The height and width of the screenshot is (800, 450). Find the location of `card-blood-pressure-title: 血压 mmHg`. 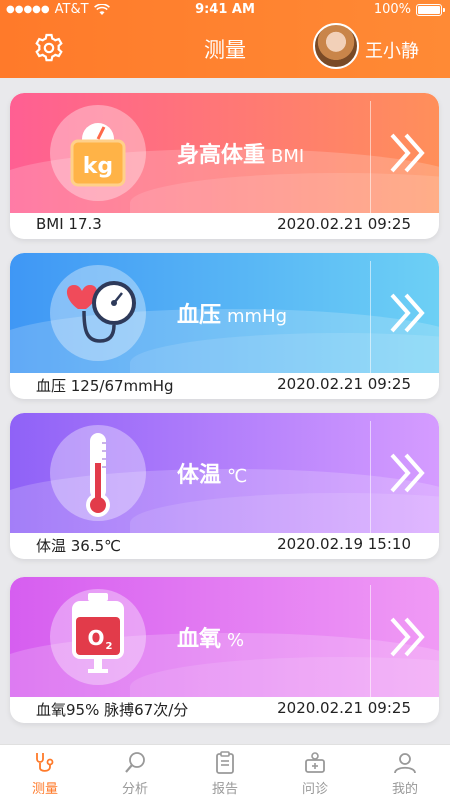

card-blood-pressure-title: 血压 mmHg is located at coordinates (232, 315).